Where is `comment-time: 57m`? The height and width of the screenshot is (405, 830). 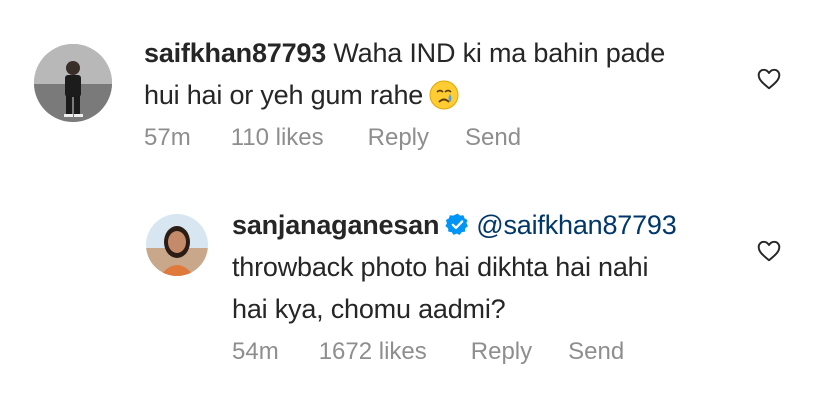
comment-time: 57m is located at coordinates (167, 137).